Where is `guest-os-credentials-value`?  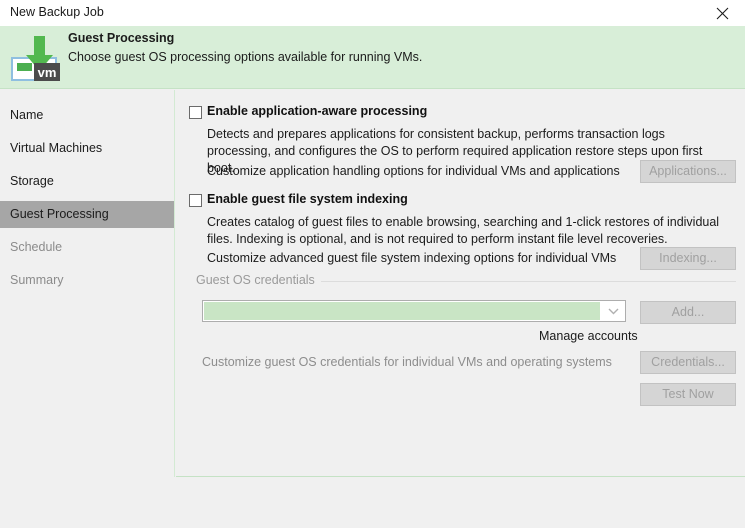 guest-os-credentials-value is located at coordinates (402, 311).